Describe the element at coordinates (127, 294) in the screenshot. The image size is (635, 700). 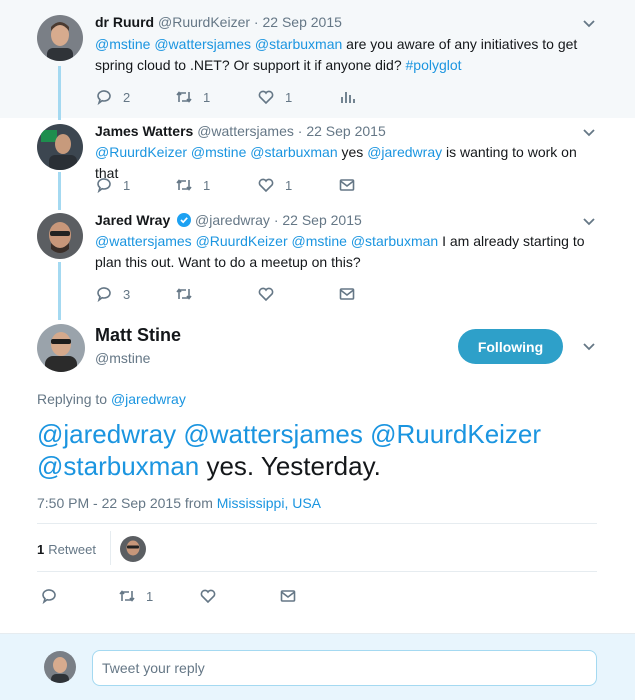
I see `reply-count: 3` at that location.